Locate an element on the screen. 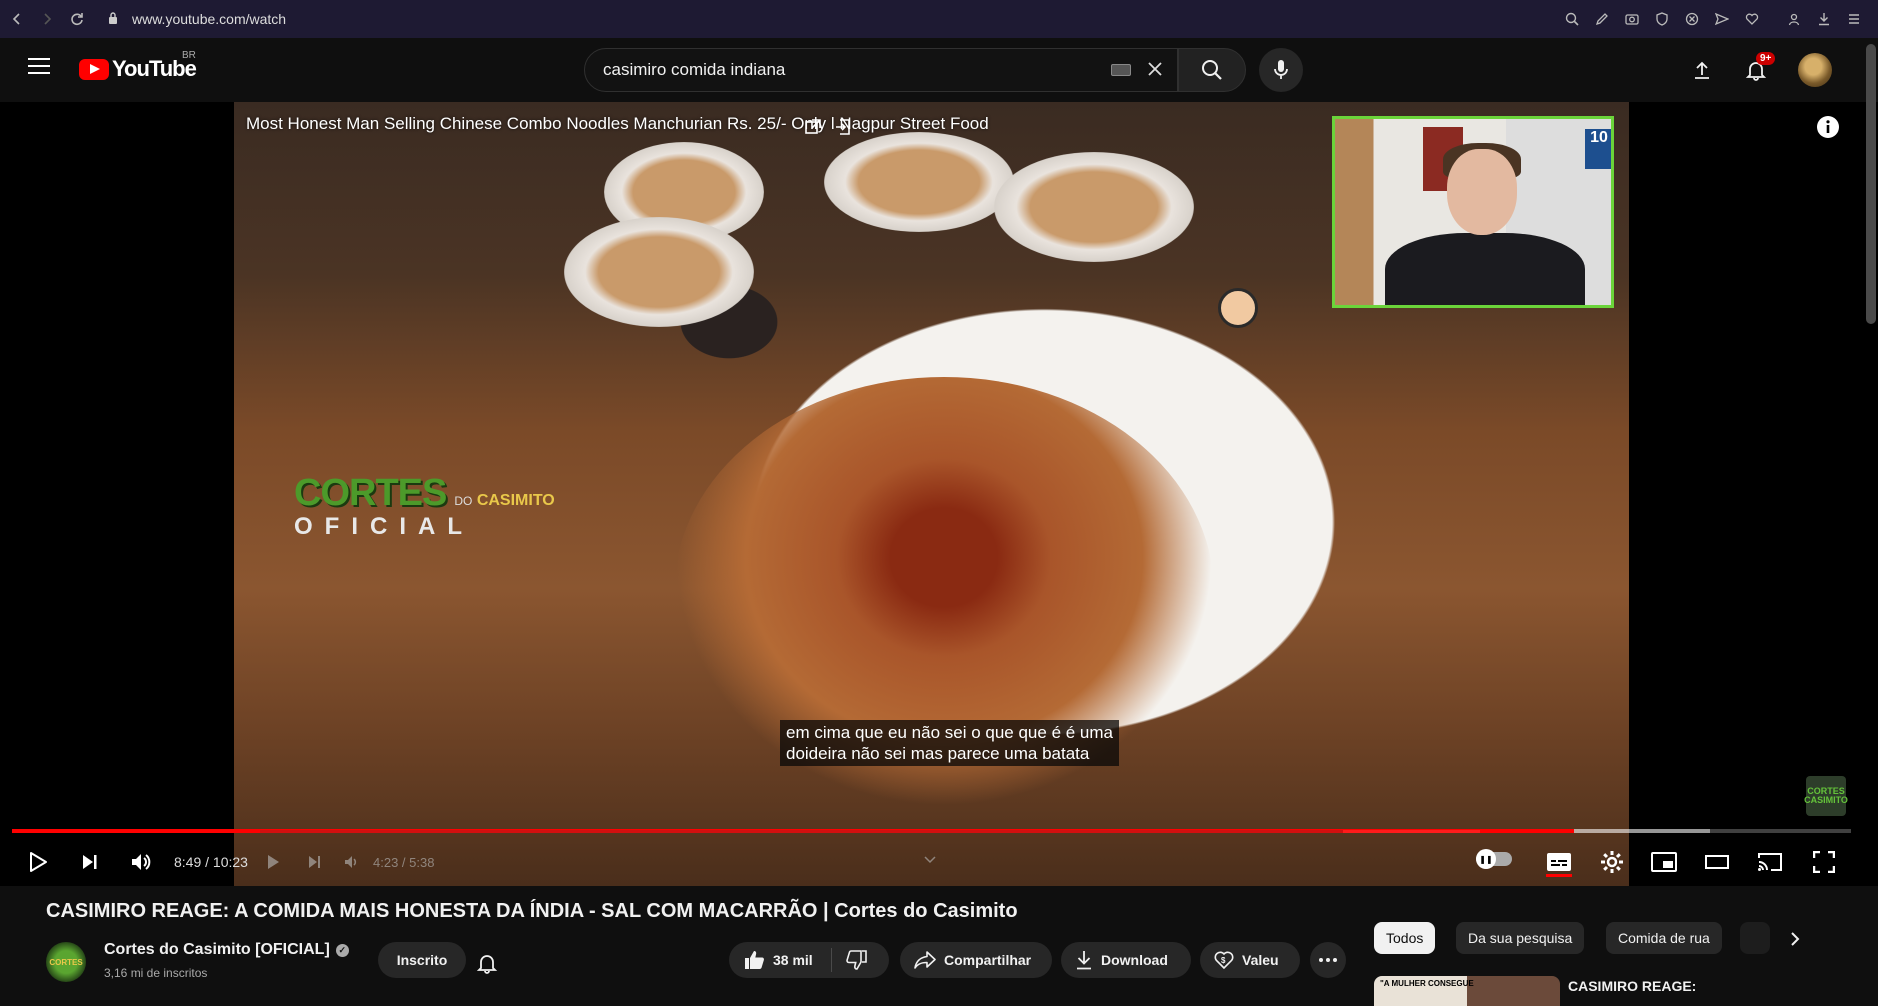 This screenshot has height=1006, width=1878. youtube-logo: YouTube BR is located at coordinates (138, 66).